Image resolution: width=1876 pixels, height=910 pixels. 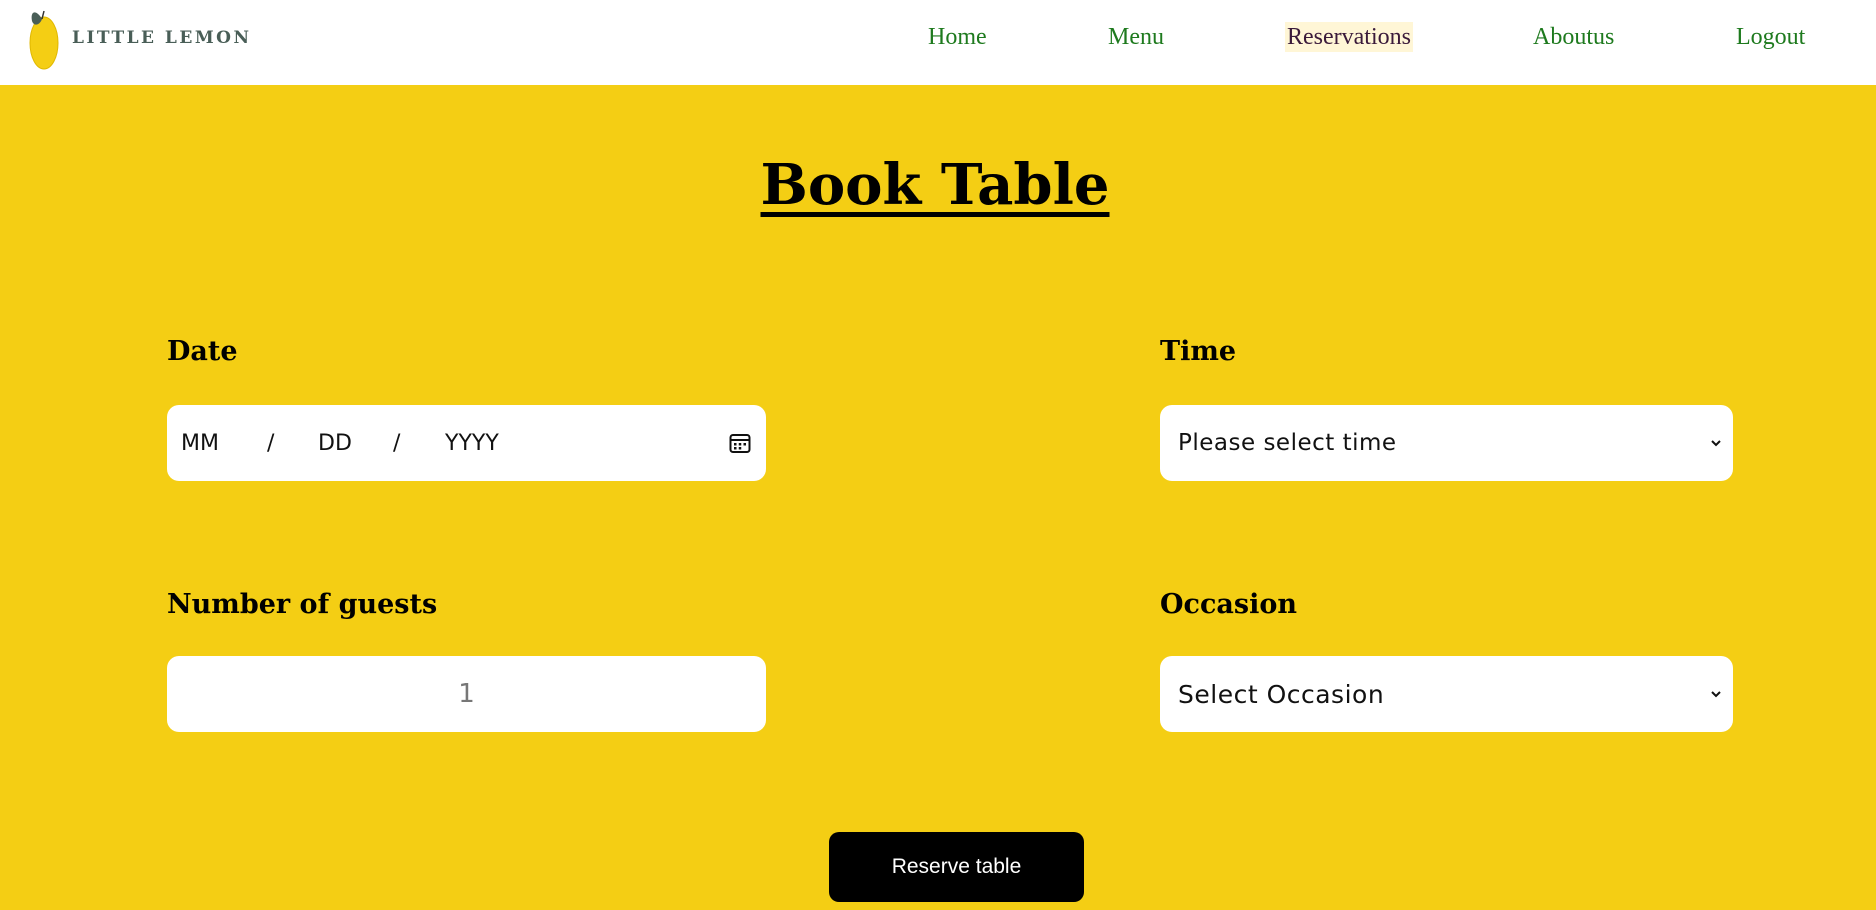 What do you see at coordinates (472, 443) in the screenshot?
I see `date-year-segment: YYYY` at bounding box center [472, 443].